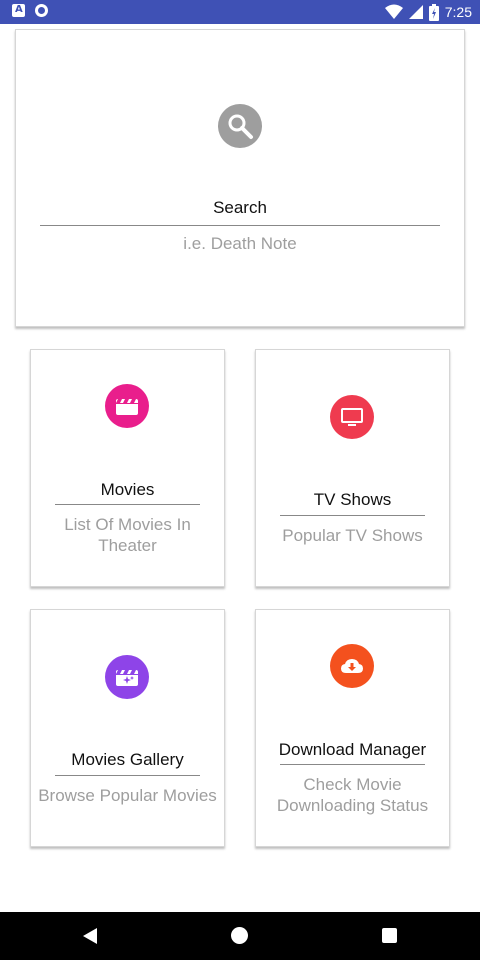  Describe the element at coordinates (352, 417) in the screenshot. I see `tv-icon` at that location.